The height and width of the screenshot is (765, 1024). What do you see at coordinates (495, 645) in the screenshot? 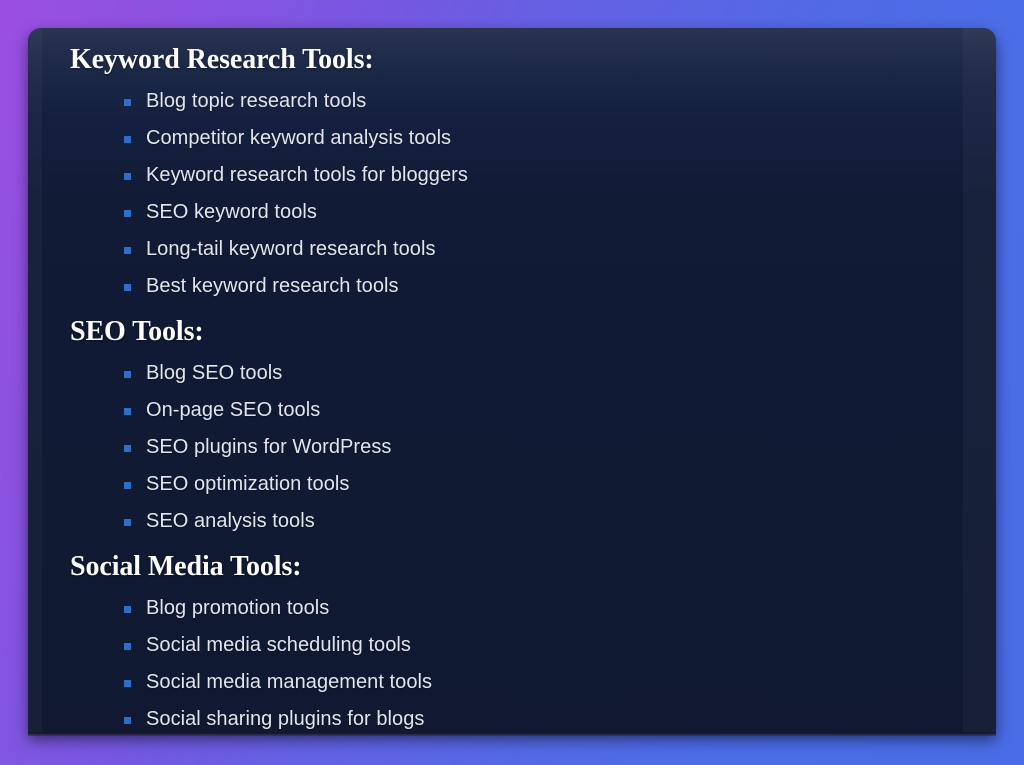
I see `list-item: Social media scheduling tools` at bounding box center [495, 645].